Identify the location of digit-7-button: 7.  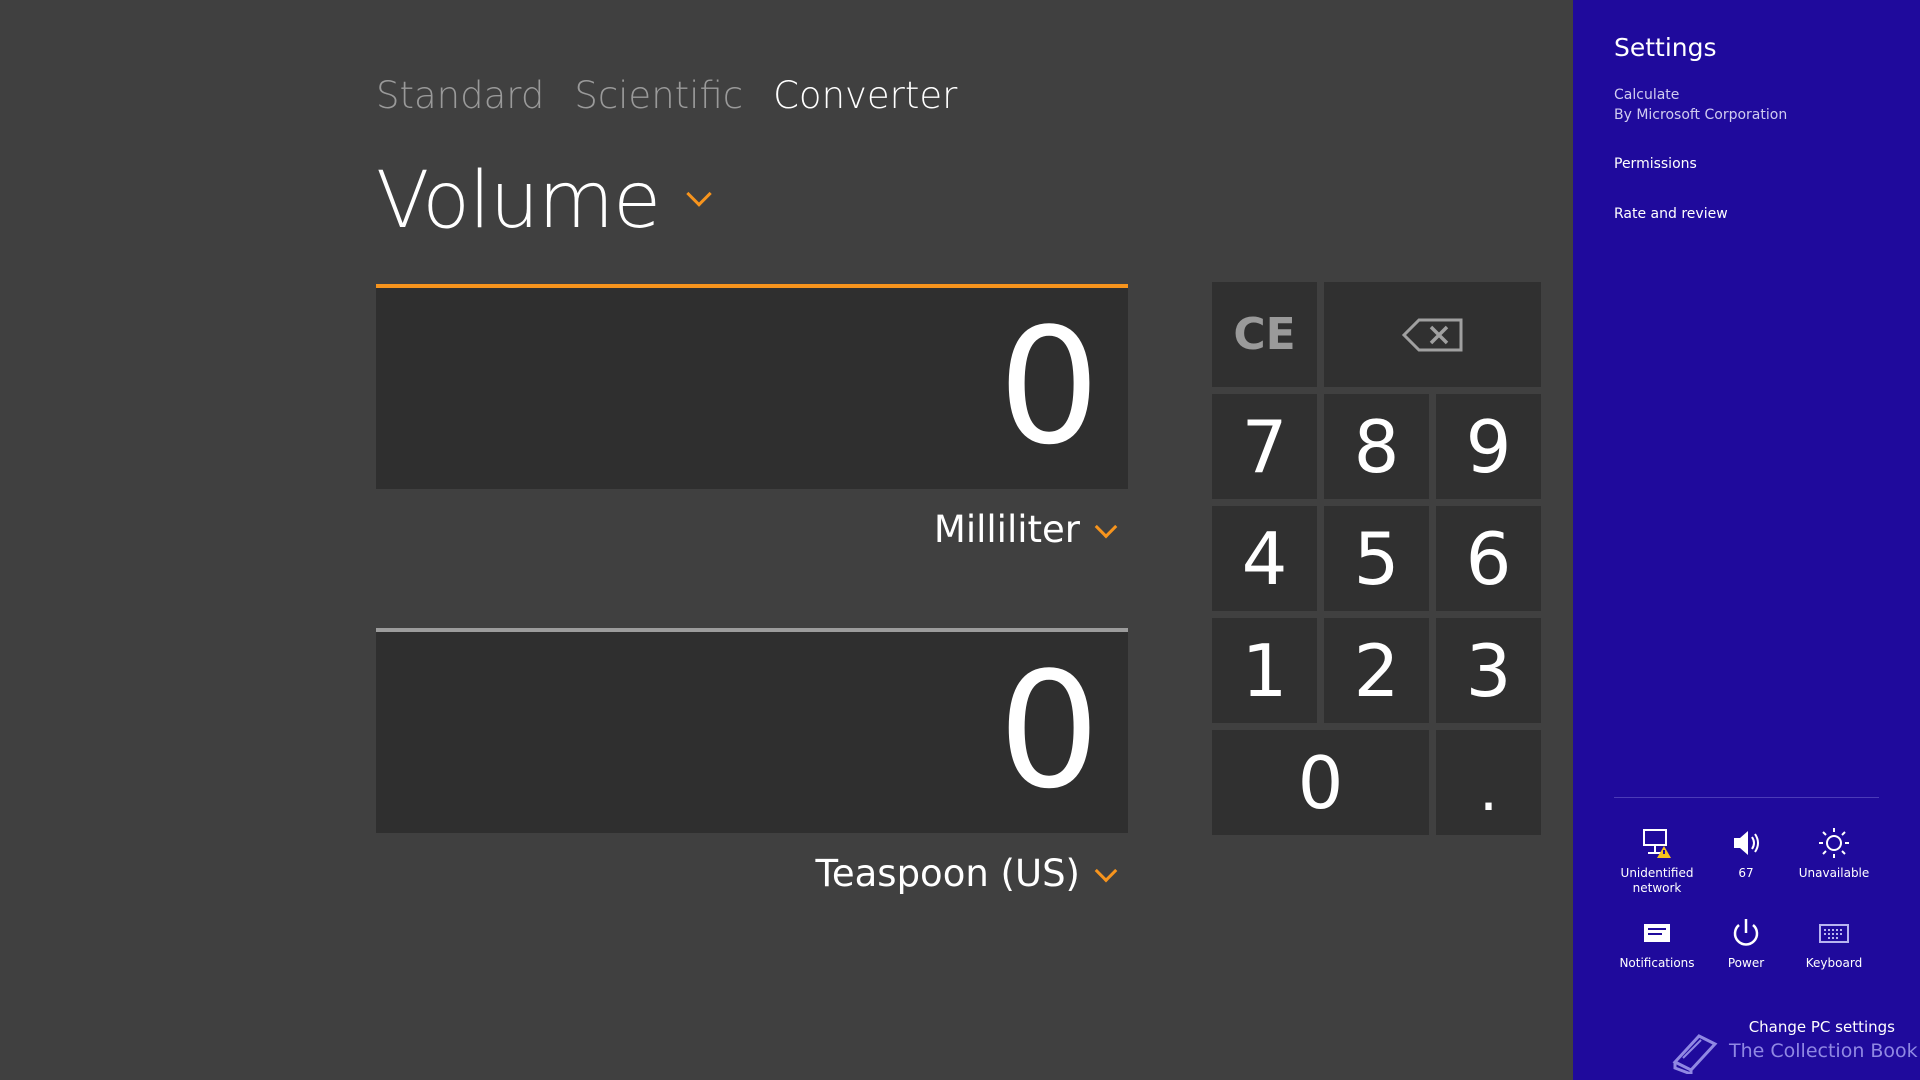
(1264, 446).